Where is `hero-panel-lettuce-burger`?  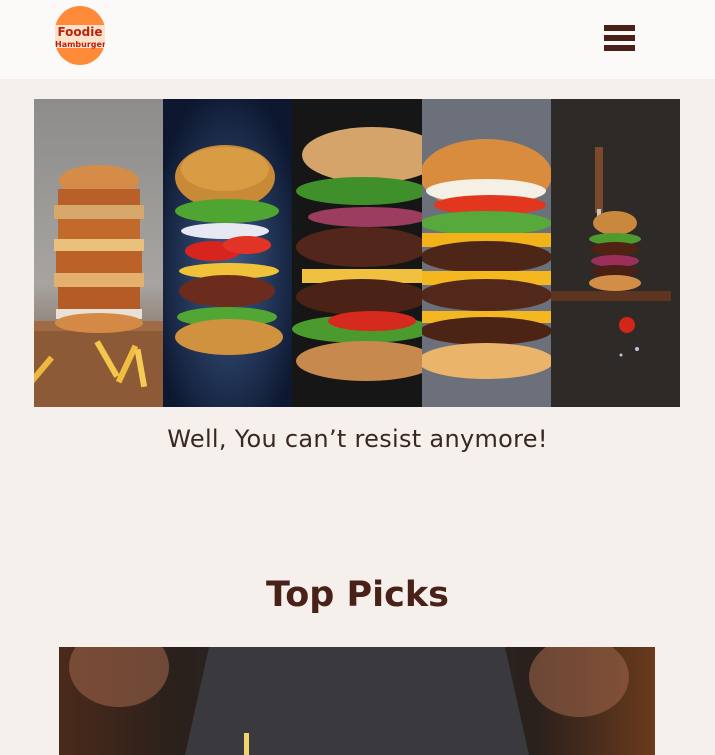
hero-panel-lettuce-burger is located at coordinates (357, 253).